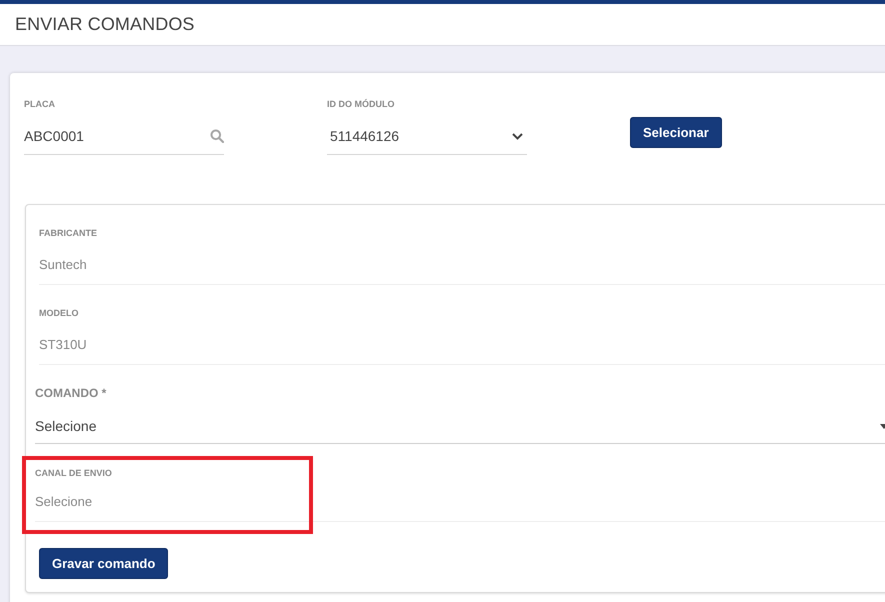 The image size is (885, 602). Describe the element at coordinates (103, 563) in the screenshot. I see `save-command-button: Gravar comando` at that location.